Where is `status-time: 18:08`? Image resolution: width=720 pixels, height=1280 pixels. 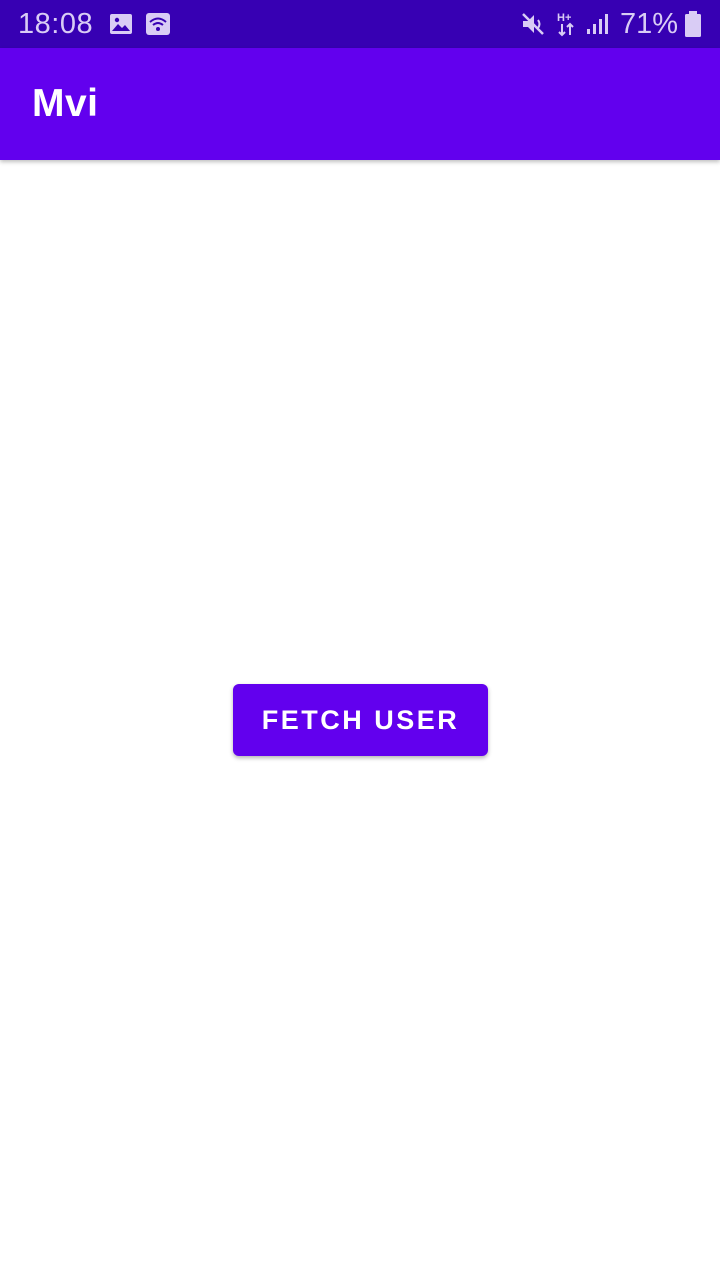 status-time: 18:08 is located at coordinates (56, 23).